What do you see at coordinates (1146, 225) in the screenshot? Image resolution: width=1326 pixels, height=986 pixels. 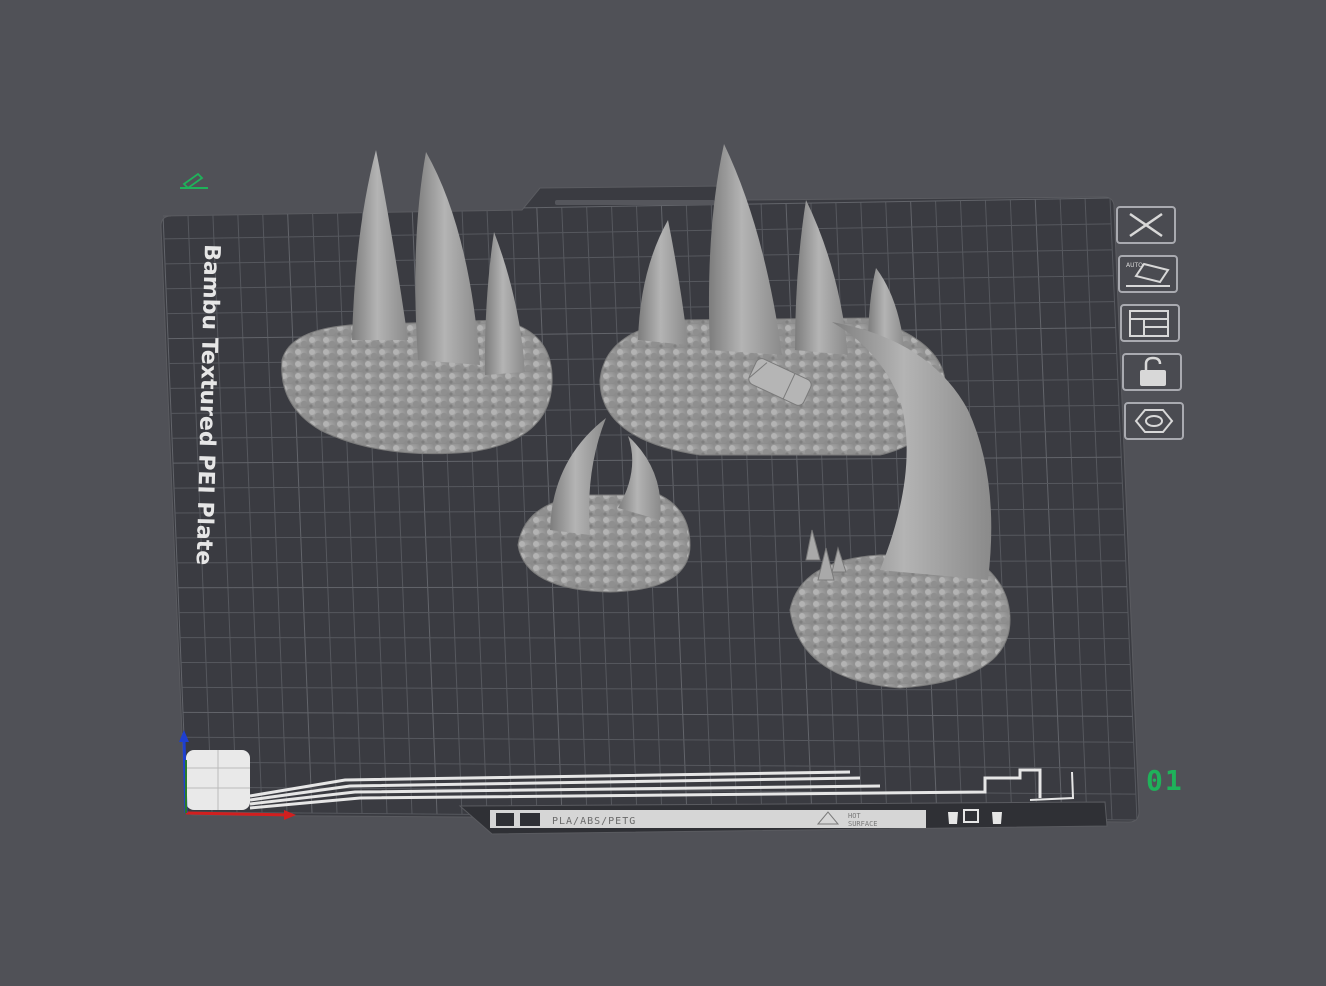 I see `remove-plate-button` at bounding box center [1146, 225].